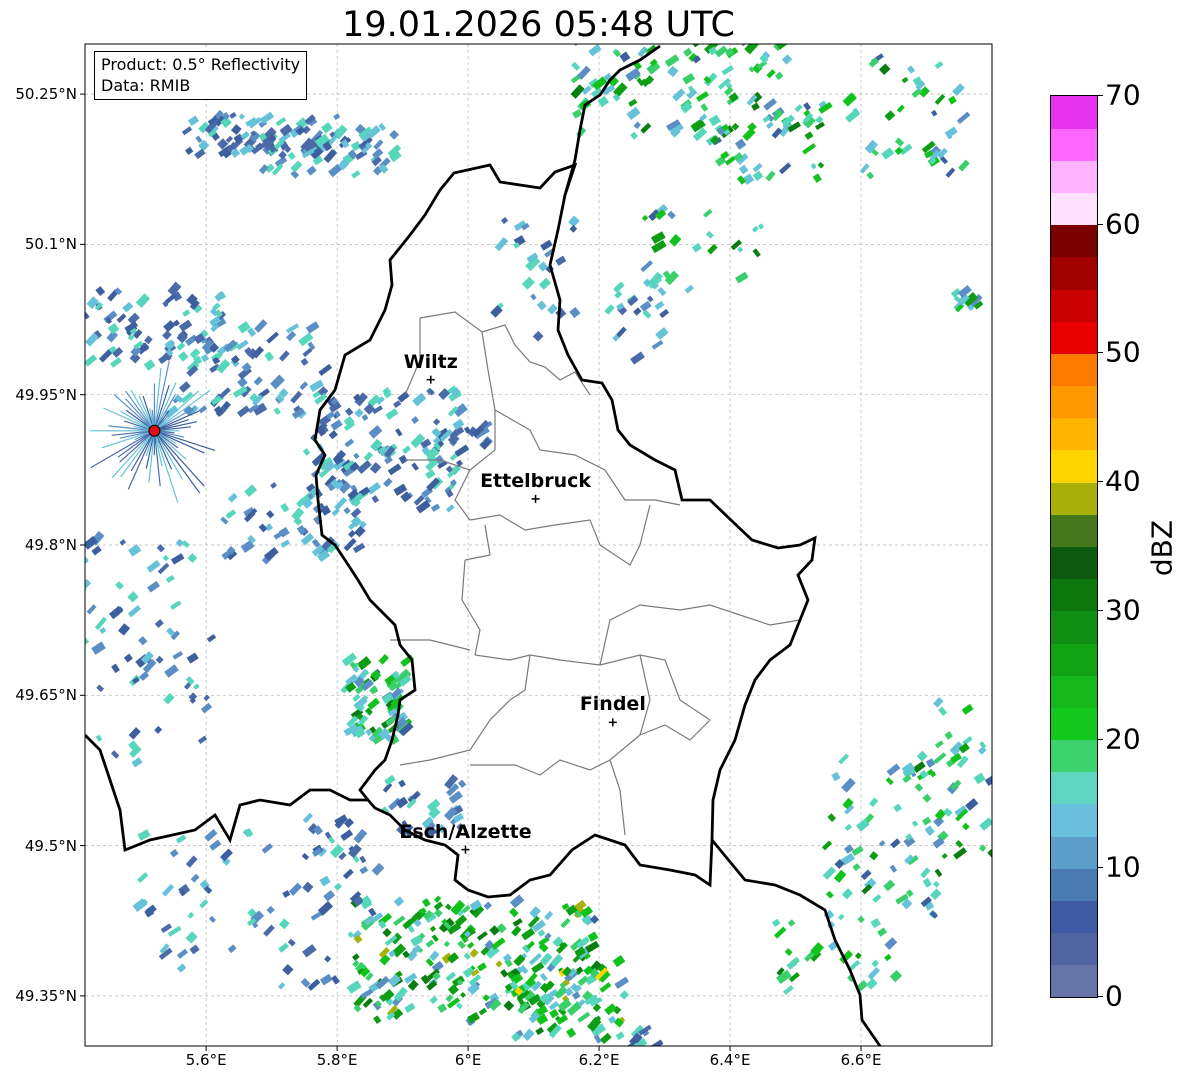  What do you see at coordinates (206, 1060) in the screenshot?
I see `lon-label: 5.6°E` at bounding box center [206, 1060].